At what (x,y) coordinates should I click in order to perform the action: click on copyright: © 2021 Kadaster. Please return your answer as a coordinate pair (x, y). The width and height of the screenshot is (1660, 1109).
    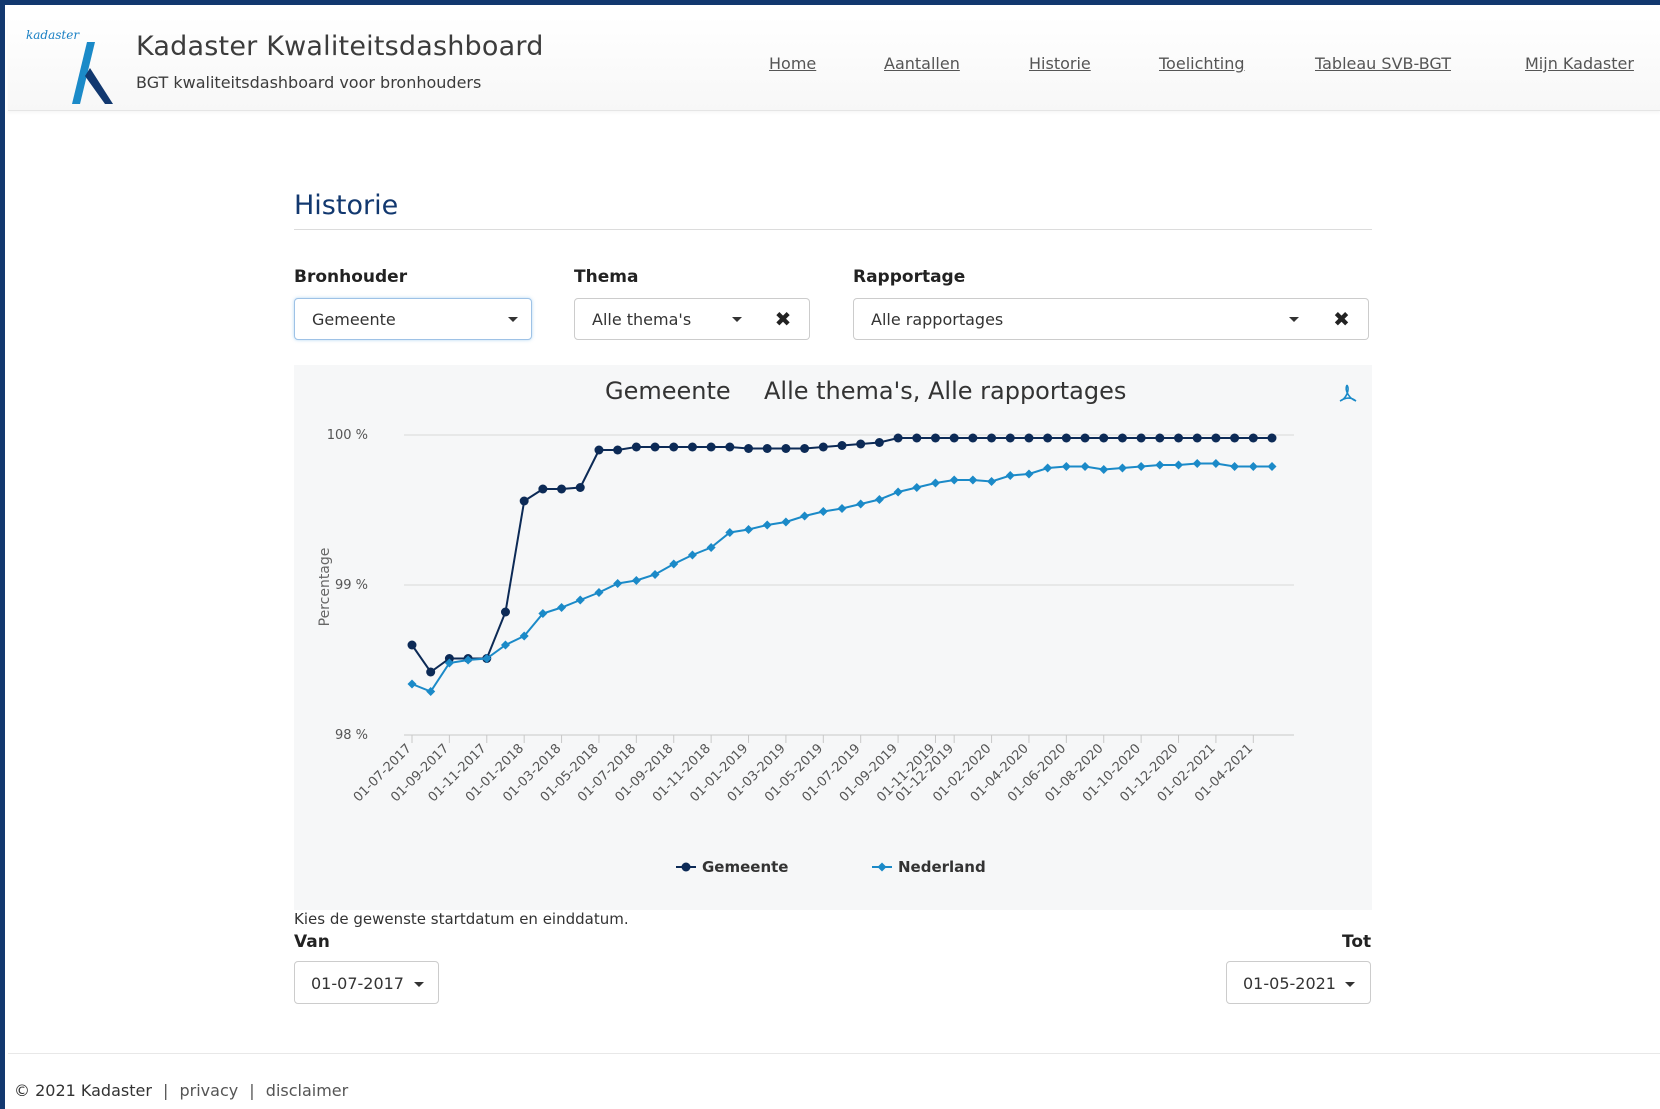
    Looking at the image, I should click on (83, 1090).